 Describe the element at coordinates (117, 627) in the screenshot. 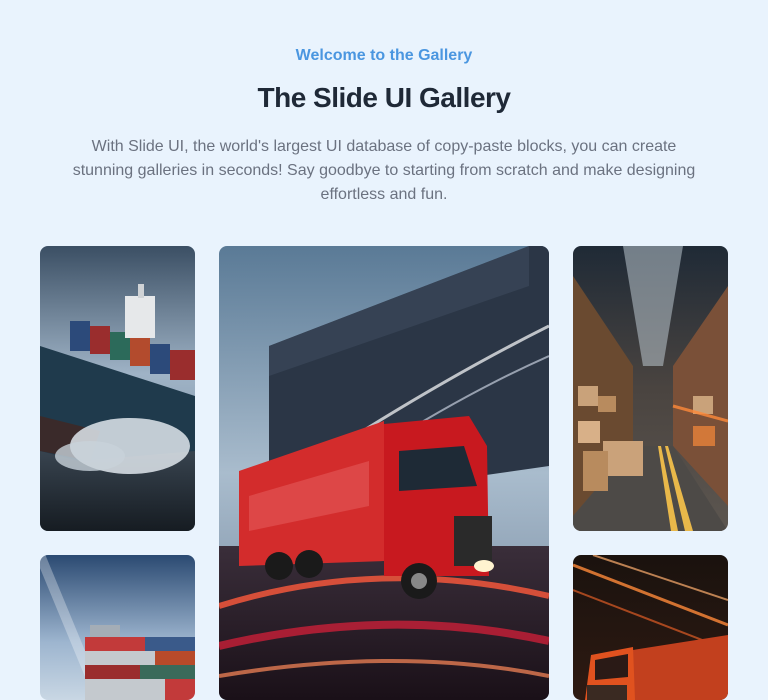

I see `shipping-containers-image` at that location.